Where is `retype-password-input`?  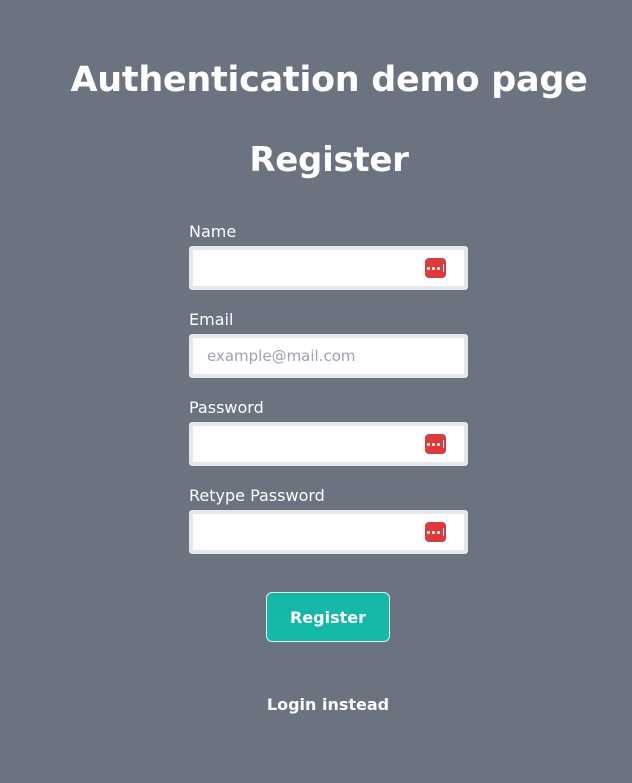
retype-password-input is located at coordinates (328, 532).